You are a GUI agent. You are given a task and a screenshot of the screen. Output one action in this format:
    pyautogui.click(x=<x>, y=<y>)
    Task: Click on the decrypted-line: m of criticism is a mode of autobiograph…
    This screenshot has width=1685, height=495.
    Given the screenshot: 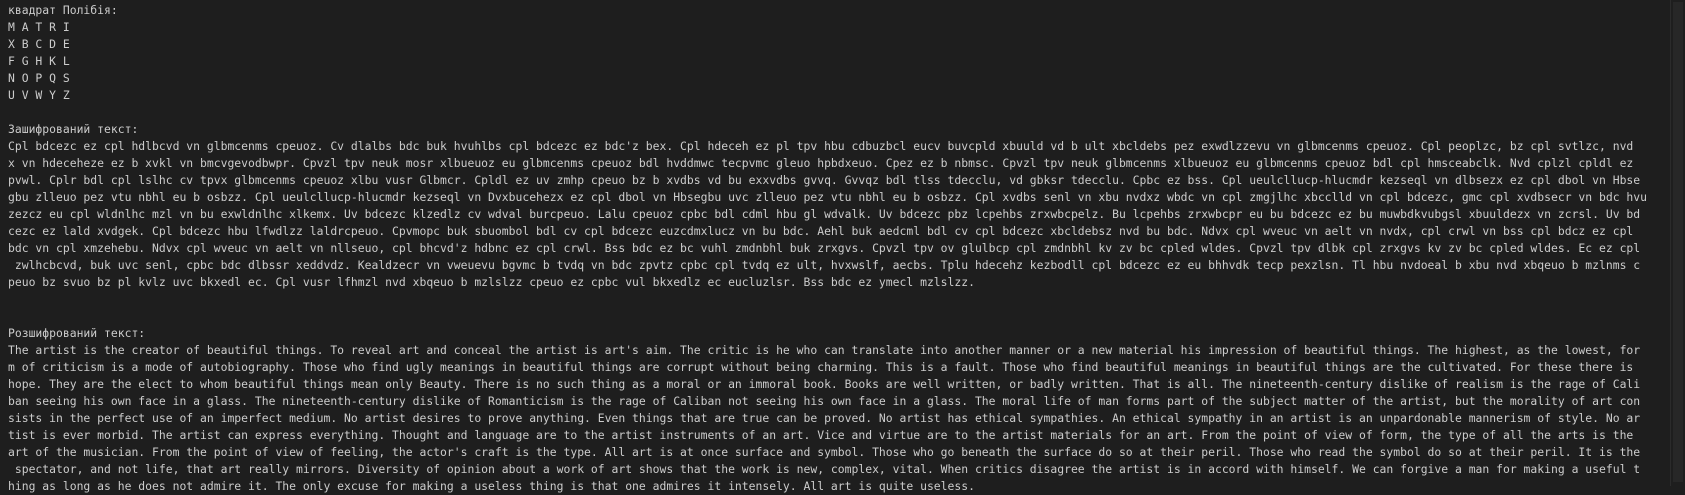 What is the action you would take?
    pyautogui.click(x=821, y=367)
    